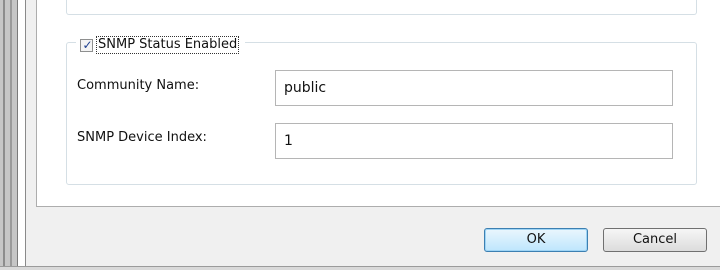 Image resolution: width=720 pixels, height=270 pixels. I want to click on cancel-button: Cancel, so click(655, 240).